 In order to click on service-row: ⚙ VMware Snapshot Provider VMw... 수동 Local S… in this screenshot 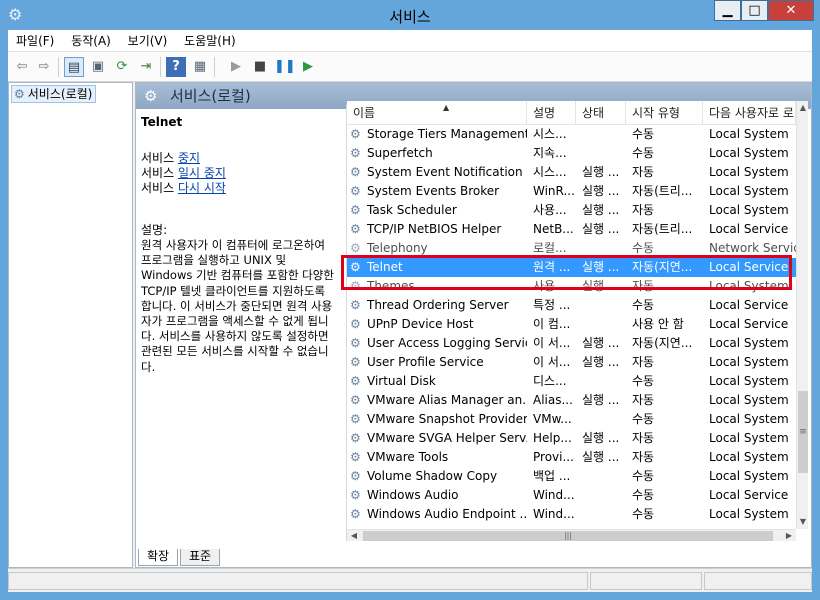, I will do `click(571, 419)`.